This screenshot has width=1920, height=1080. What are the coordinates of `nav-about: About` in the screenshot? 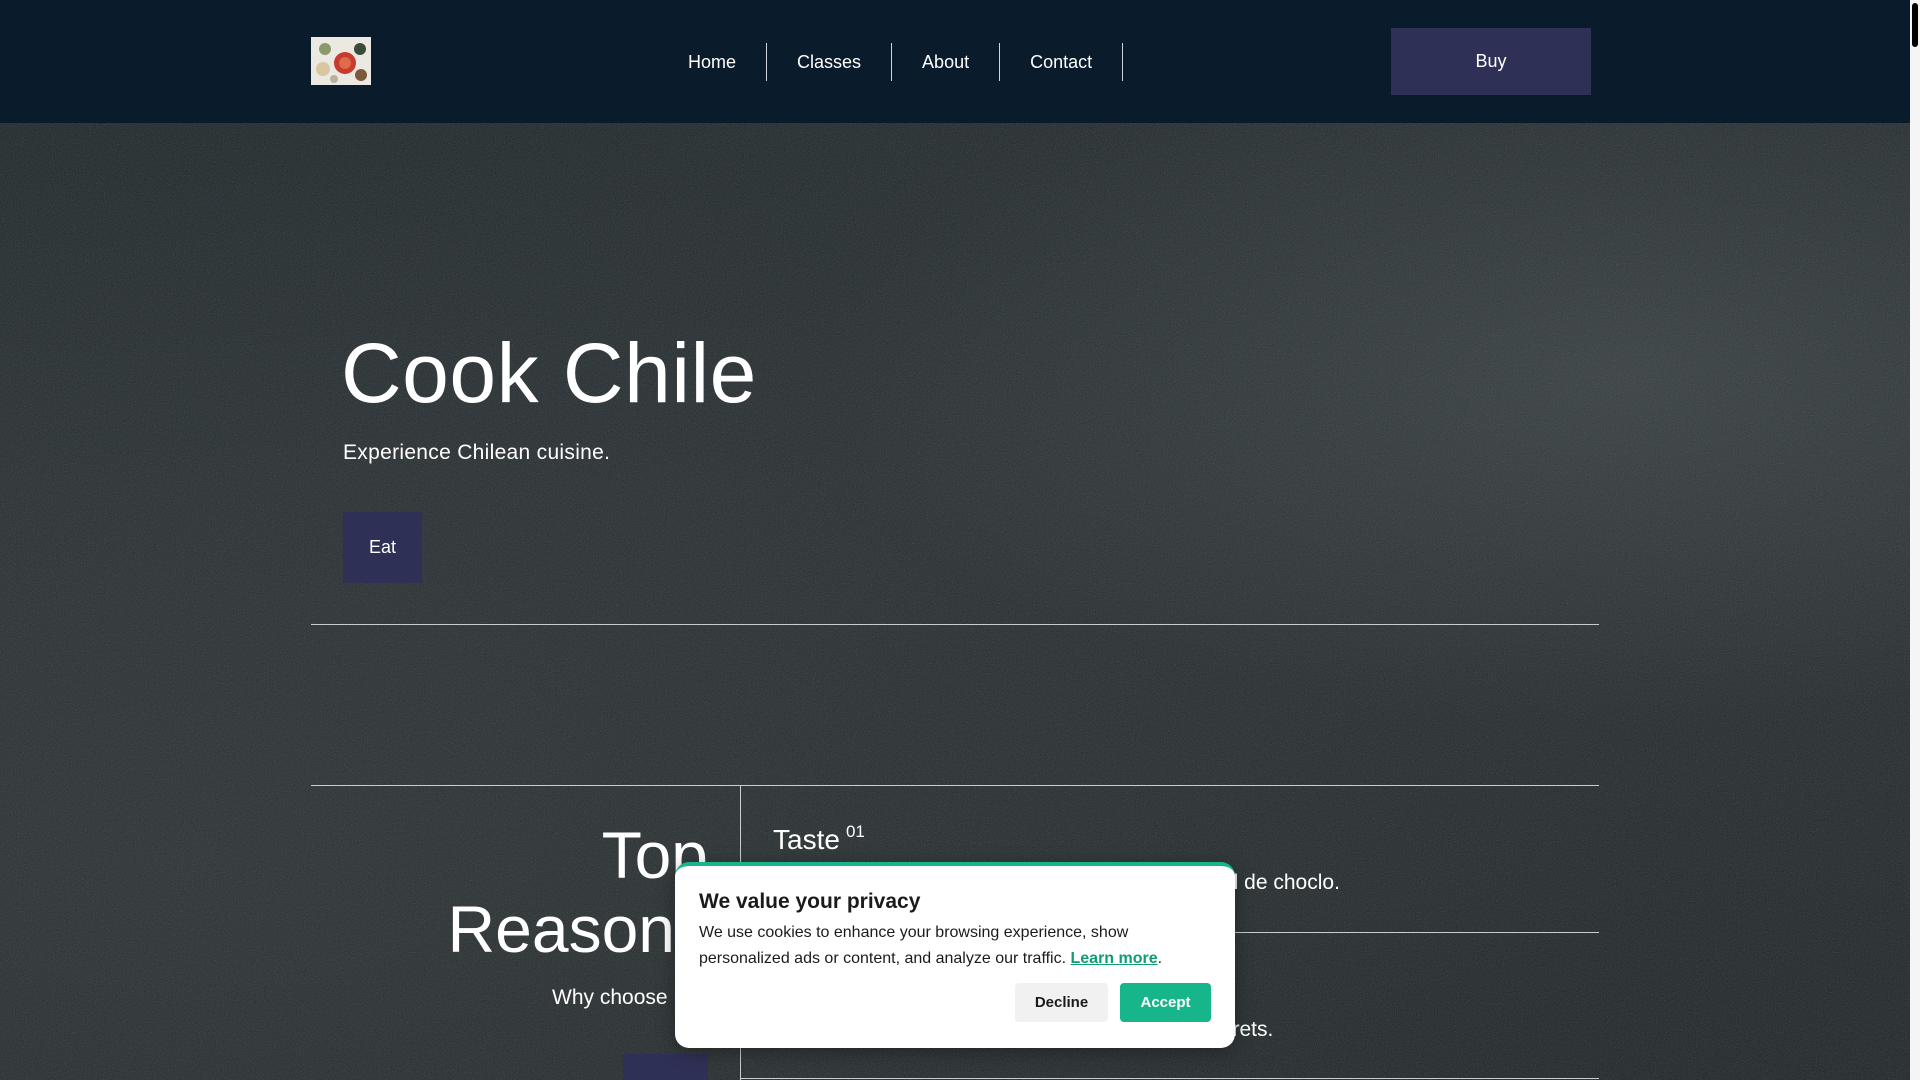 It's located at (946, 62).